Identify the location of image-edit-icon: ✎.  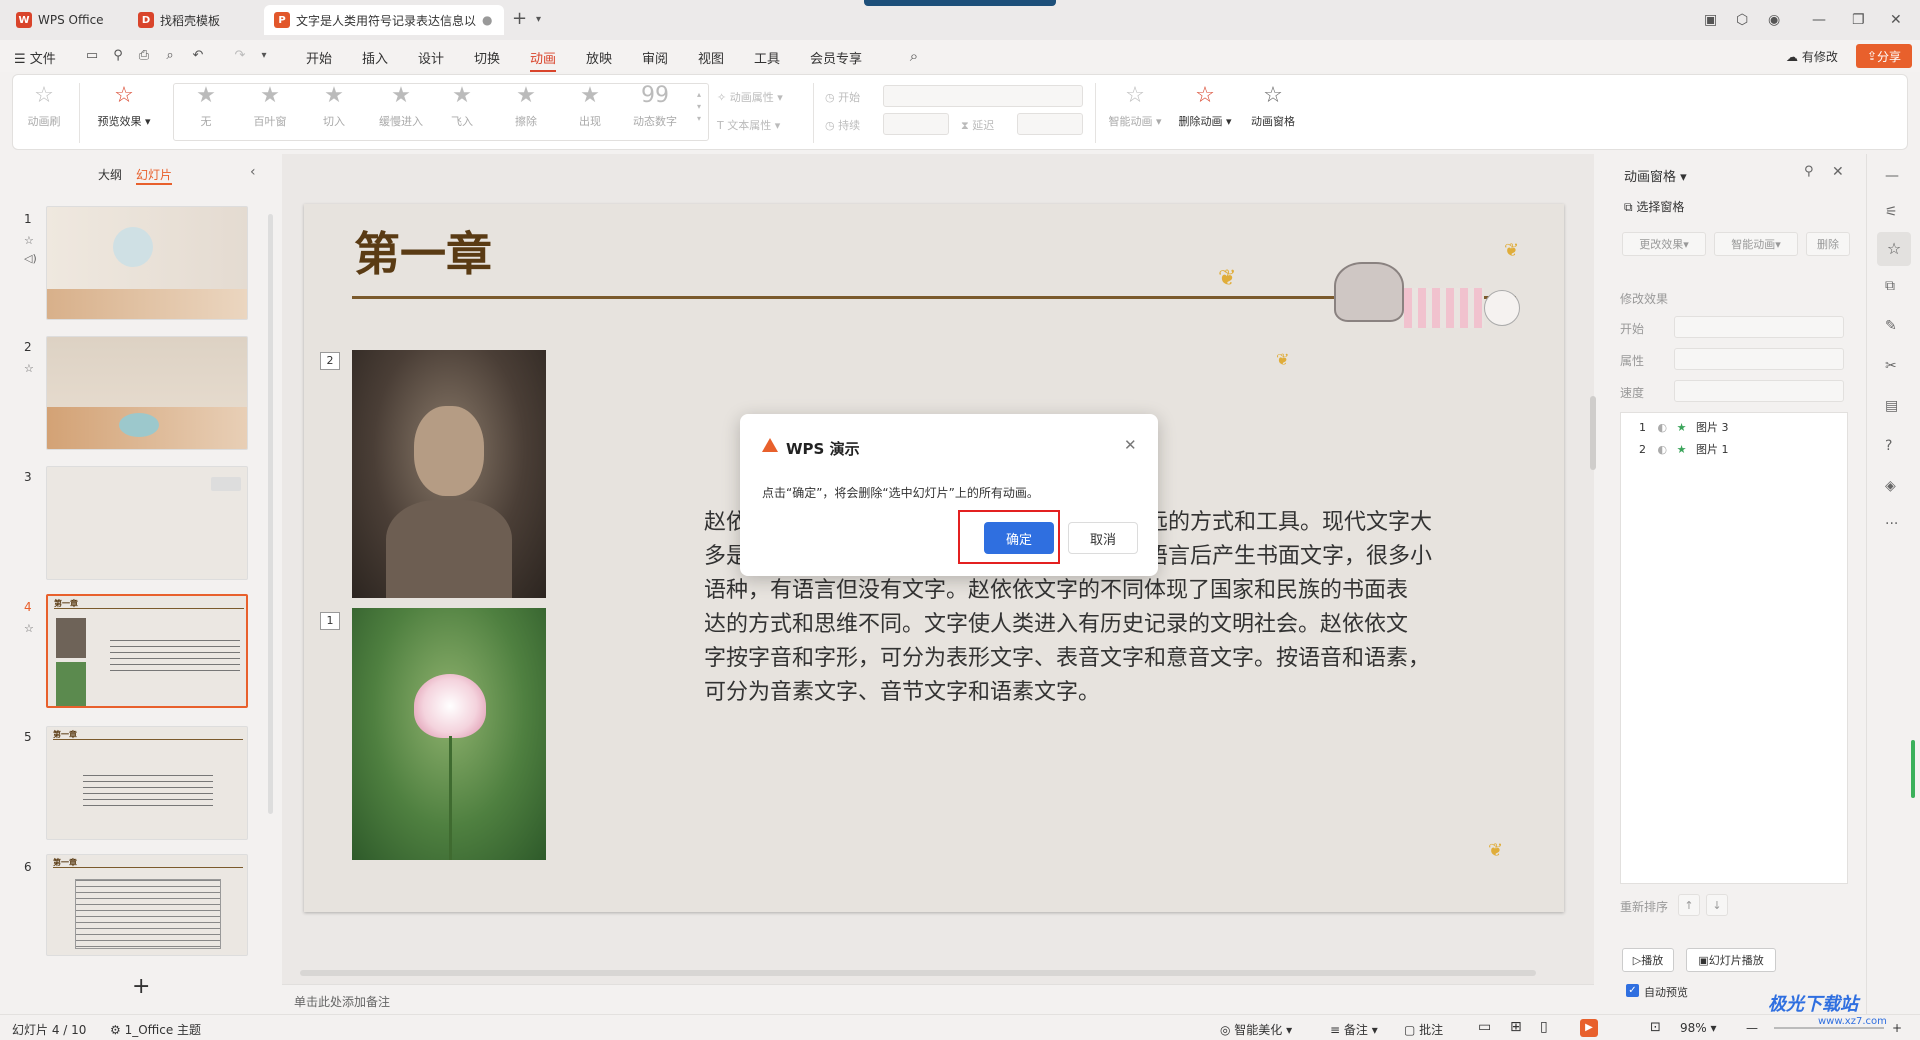
(1891, 326).